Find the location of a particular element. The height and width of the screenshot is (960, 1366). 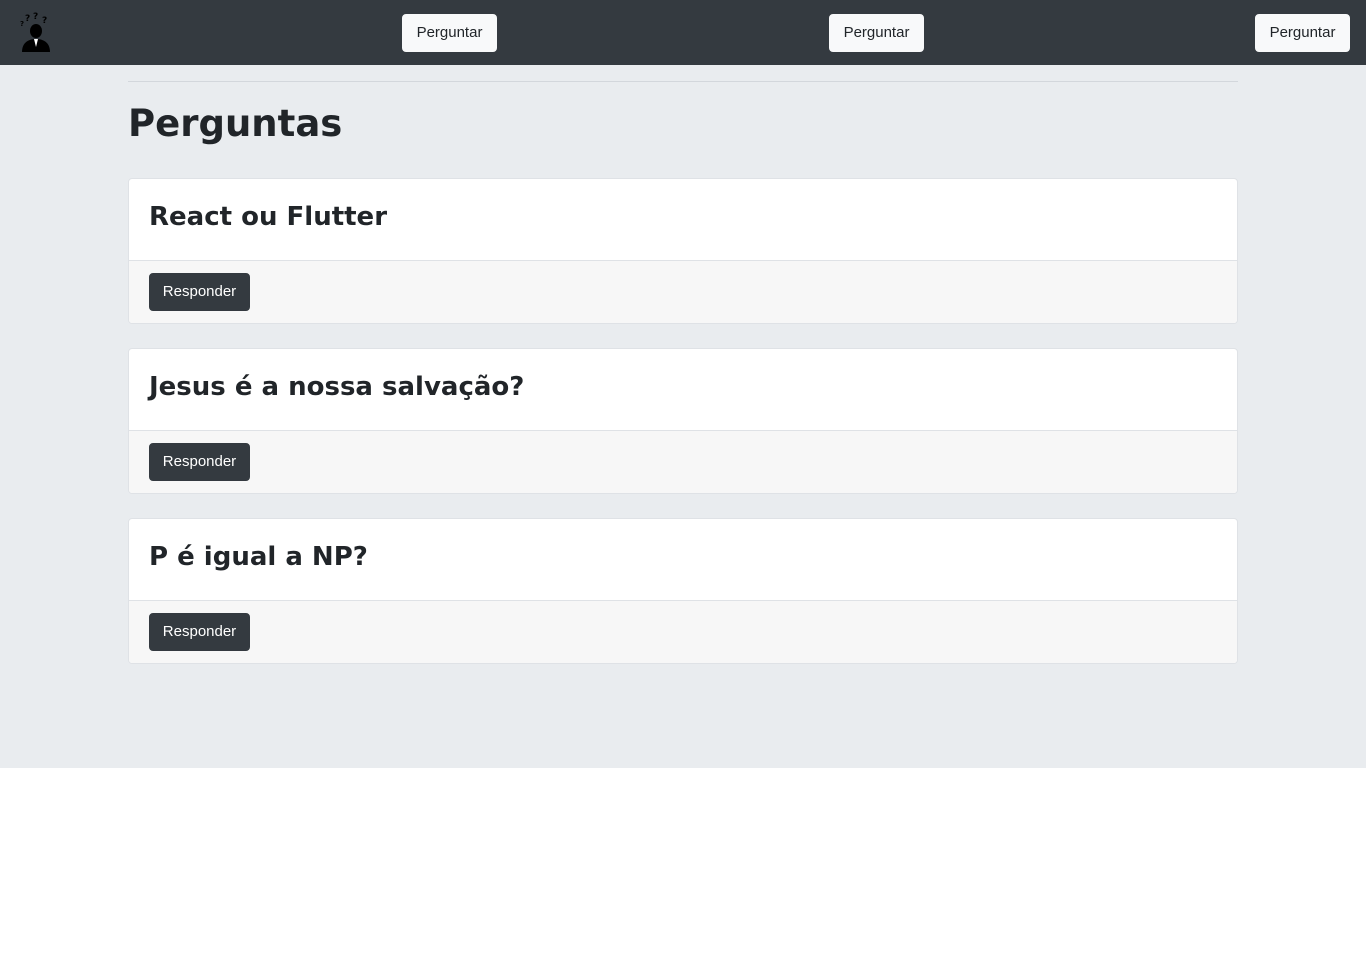

ask-button-1: Perguntar is located at coordinates (449, 33).